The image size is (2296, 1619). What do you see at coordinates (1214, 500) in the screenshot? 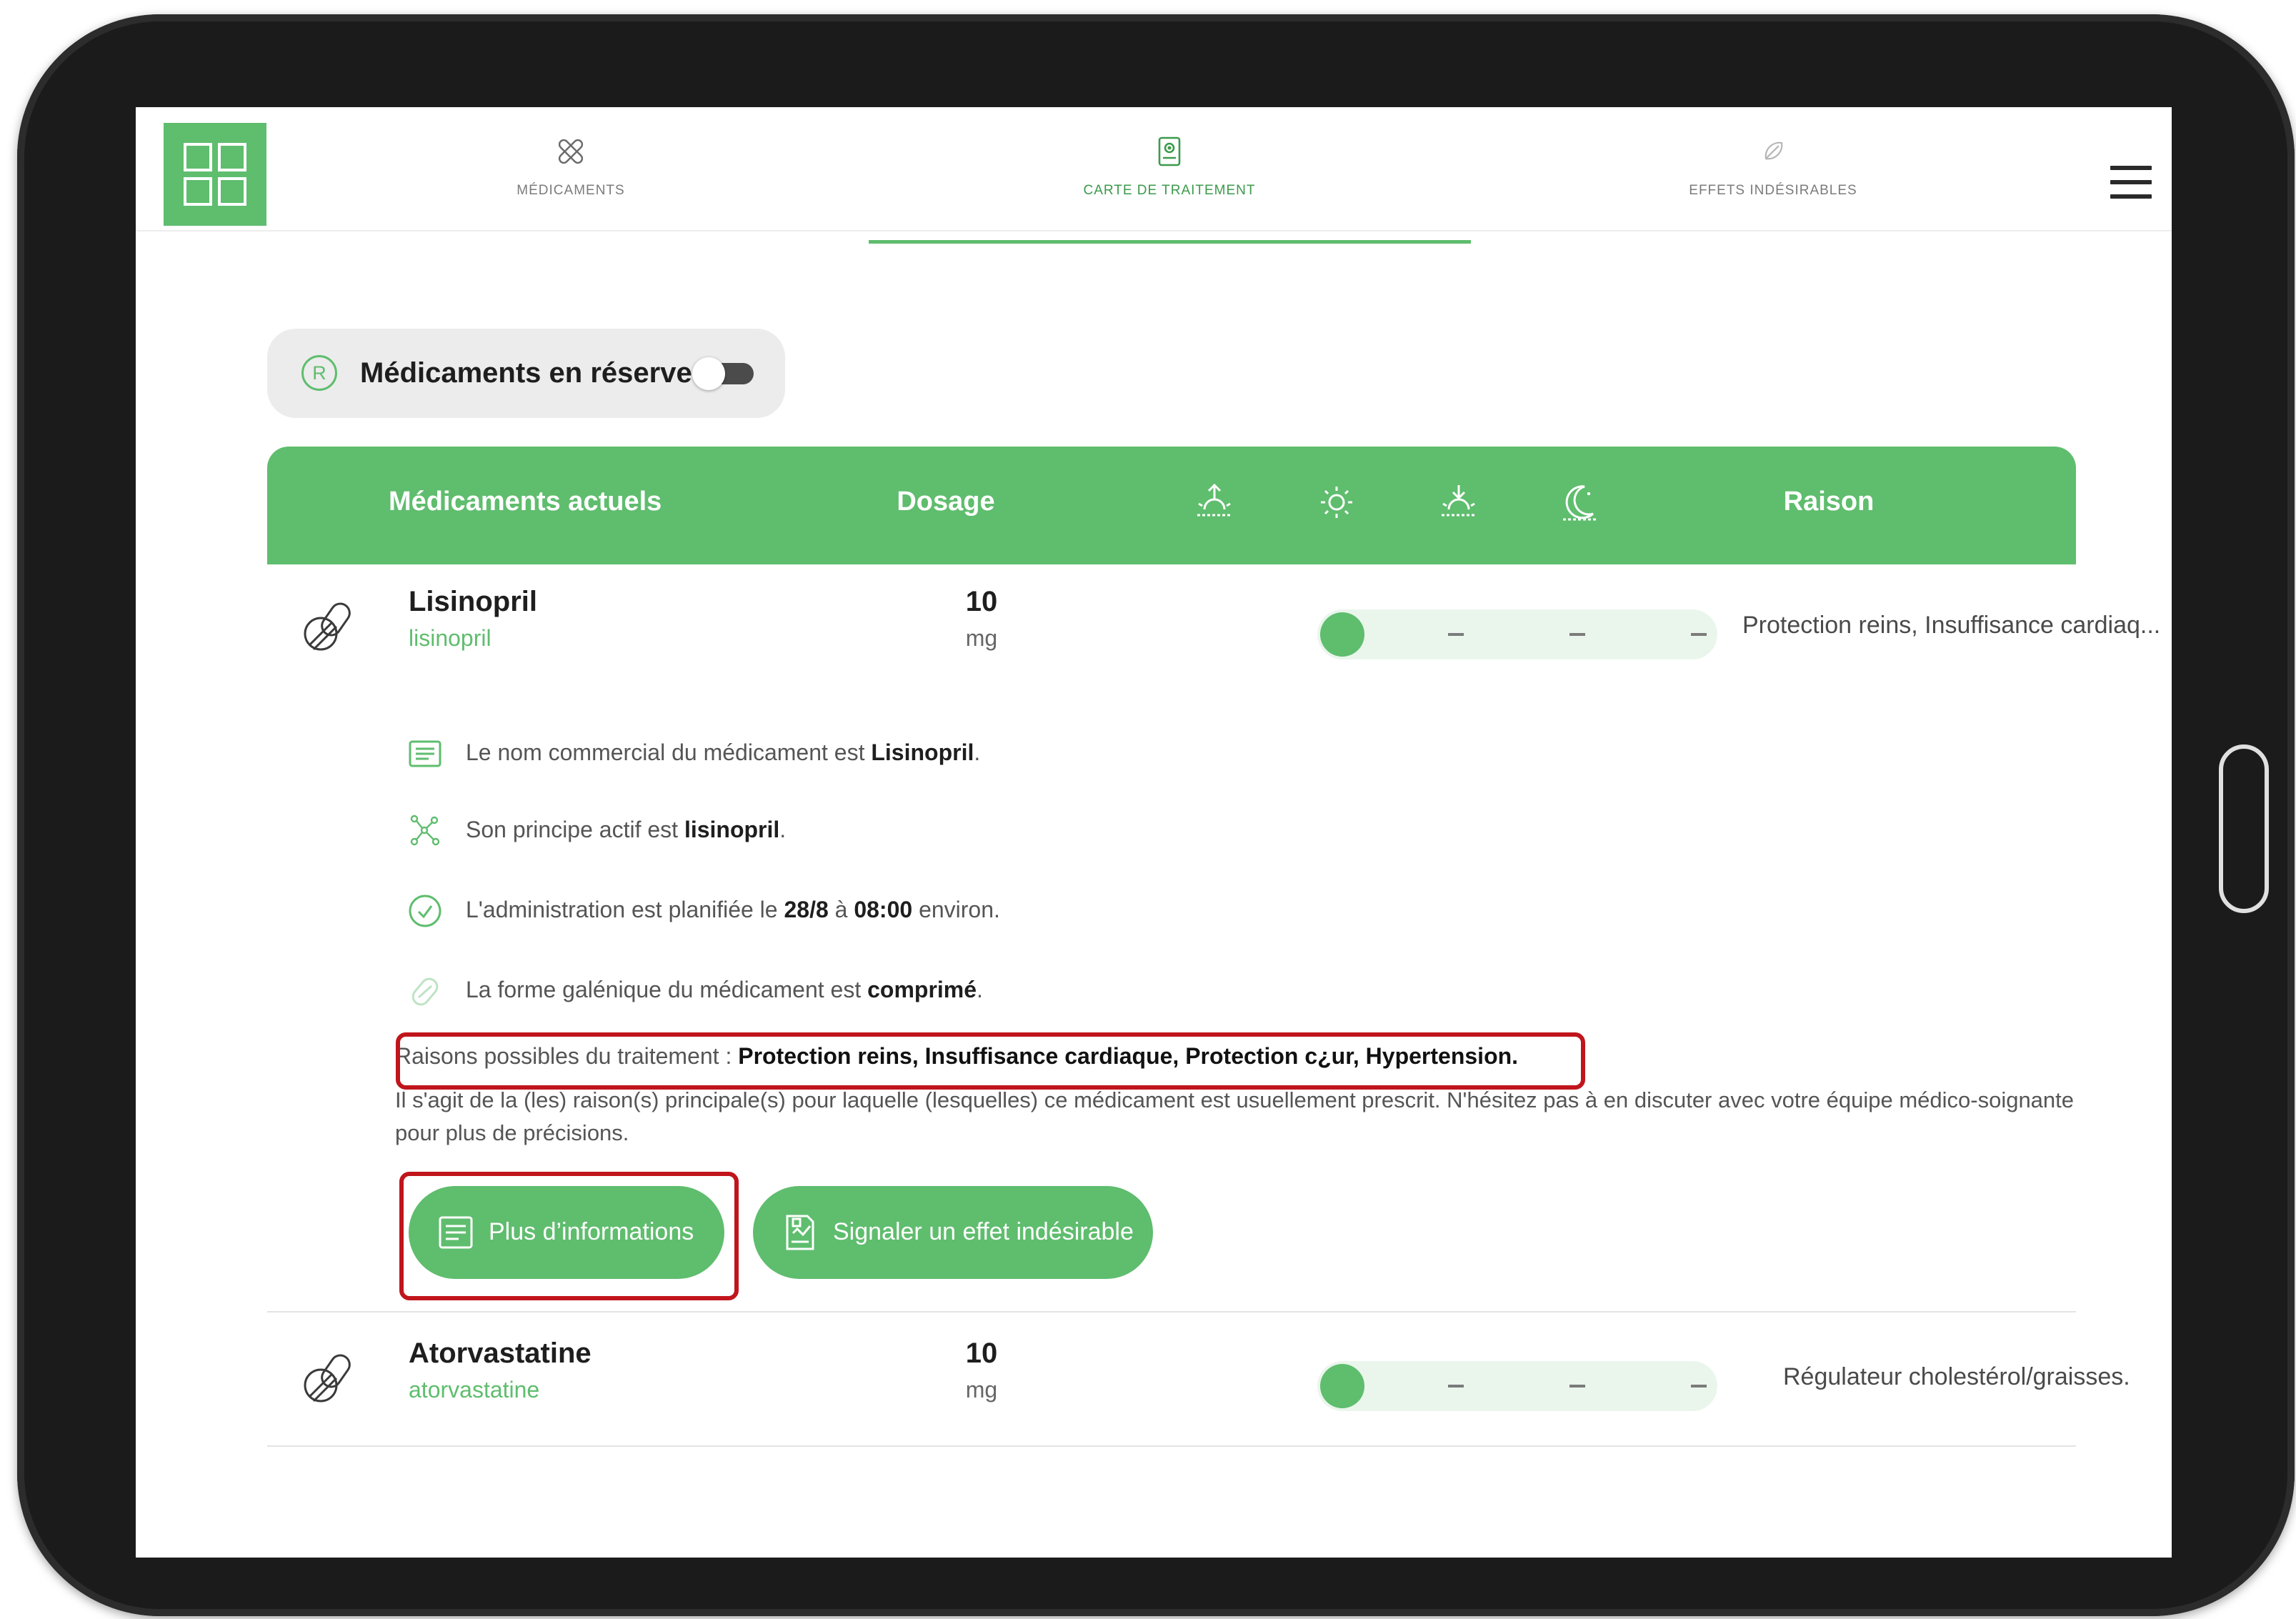
I see `sunrise-icon` at bounding box center [1214, 500].